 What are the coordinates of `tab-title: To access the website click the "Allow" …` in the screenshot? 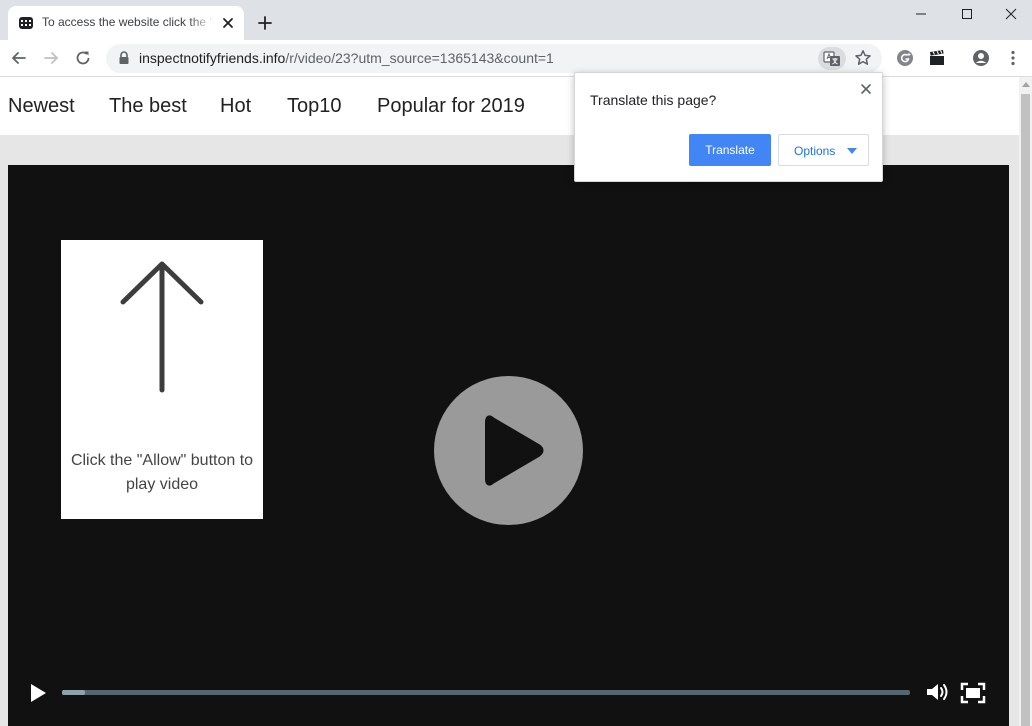 It's located at (128, 22).